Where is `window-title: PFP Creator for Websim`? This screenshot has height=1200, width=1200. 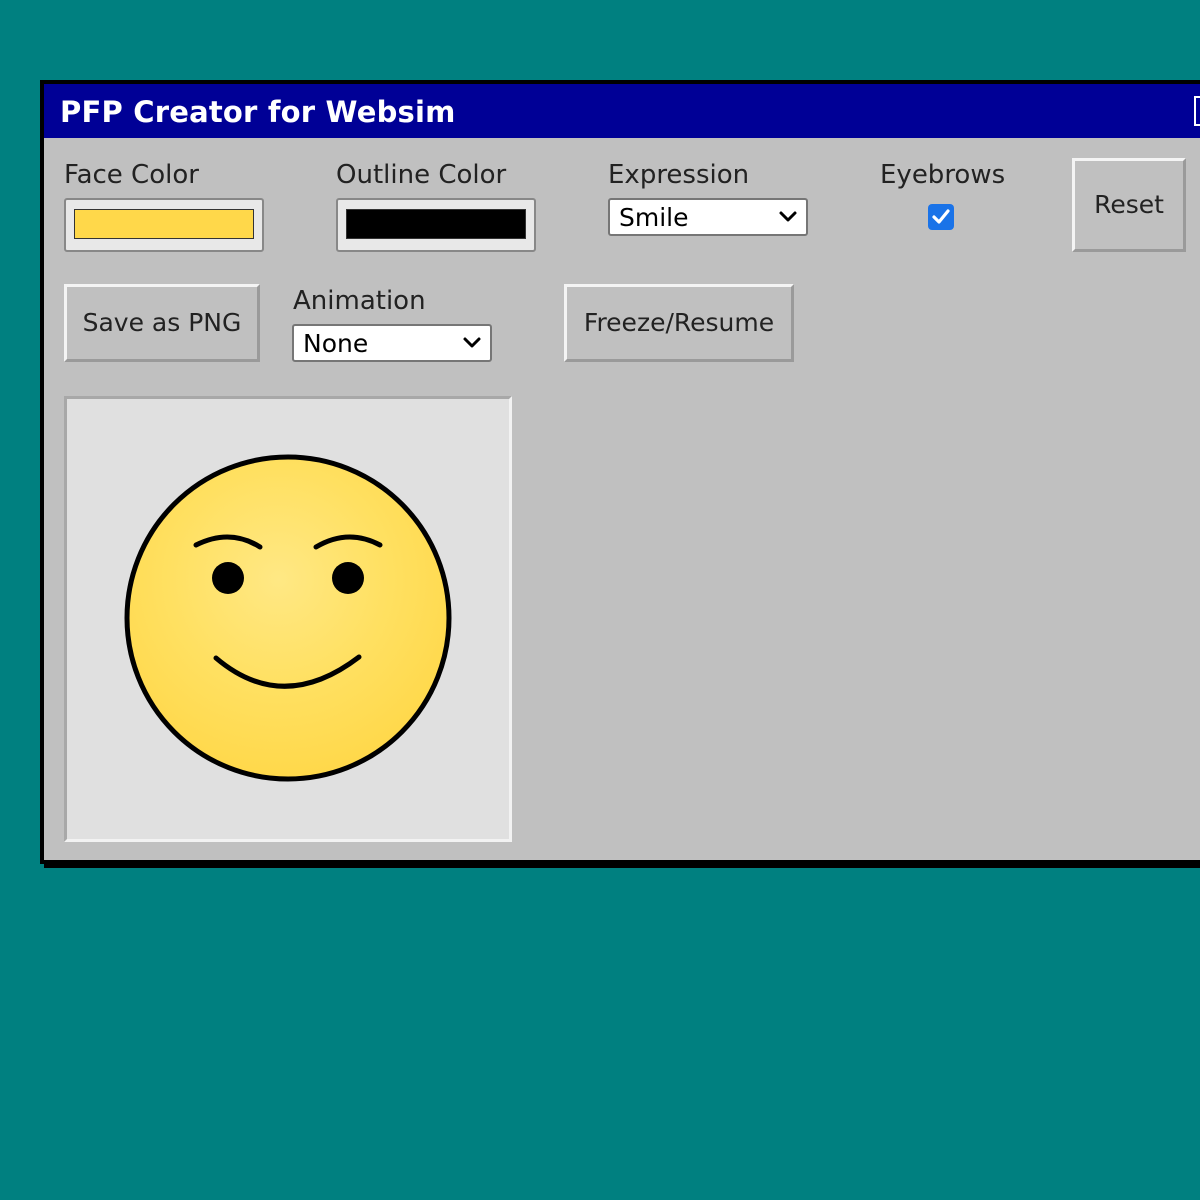
window-title: PFP Creator for Websim is located at coordinates (258, 112).